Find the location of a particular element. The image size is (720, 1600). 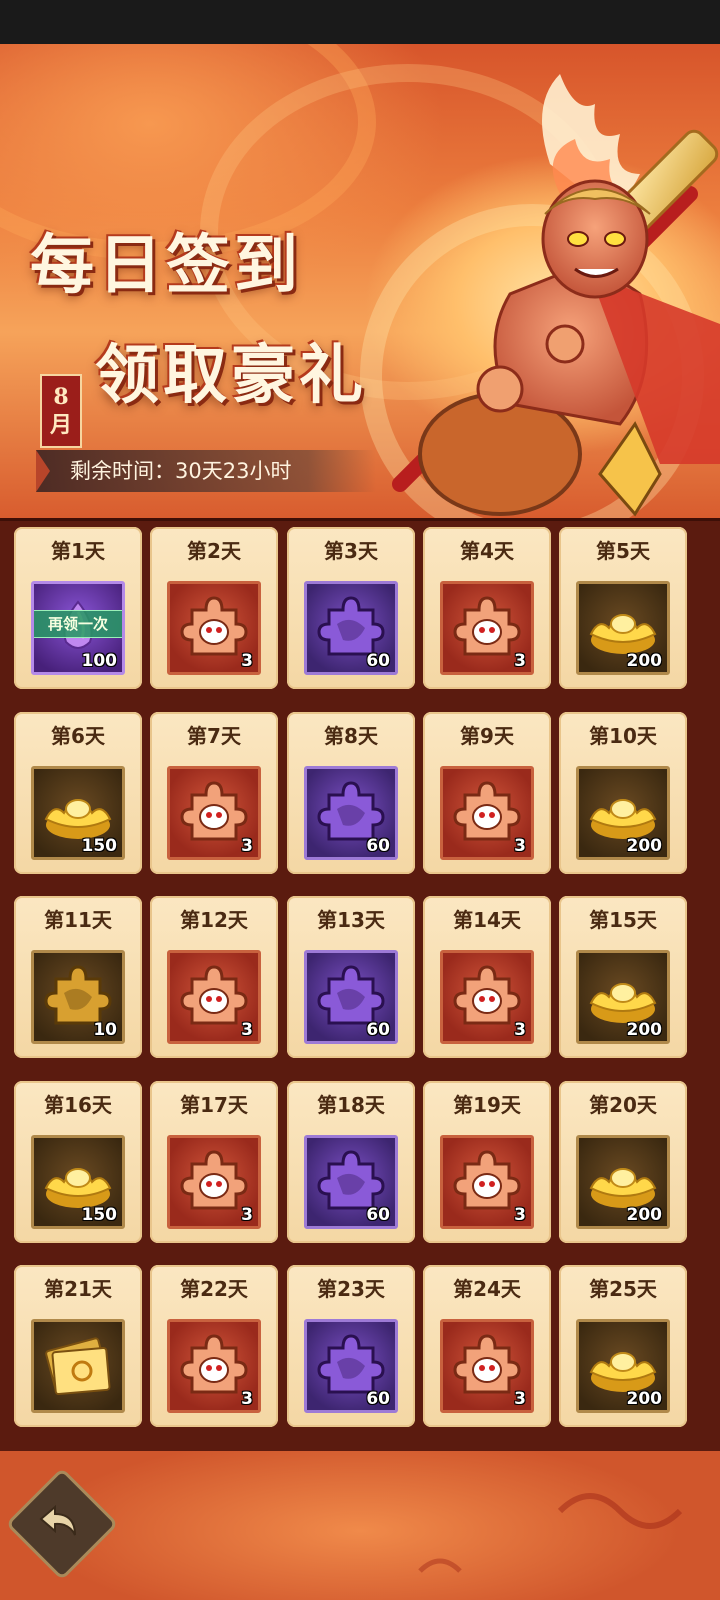

reward-card: 第5天 200 is located at coordinates (623, 608).